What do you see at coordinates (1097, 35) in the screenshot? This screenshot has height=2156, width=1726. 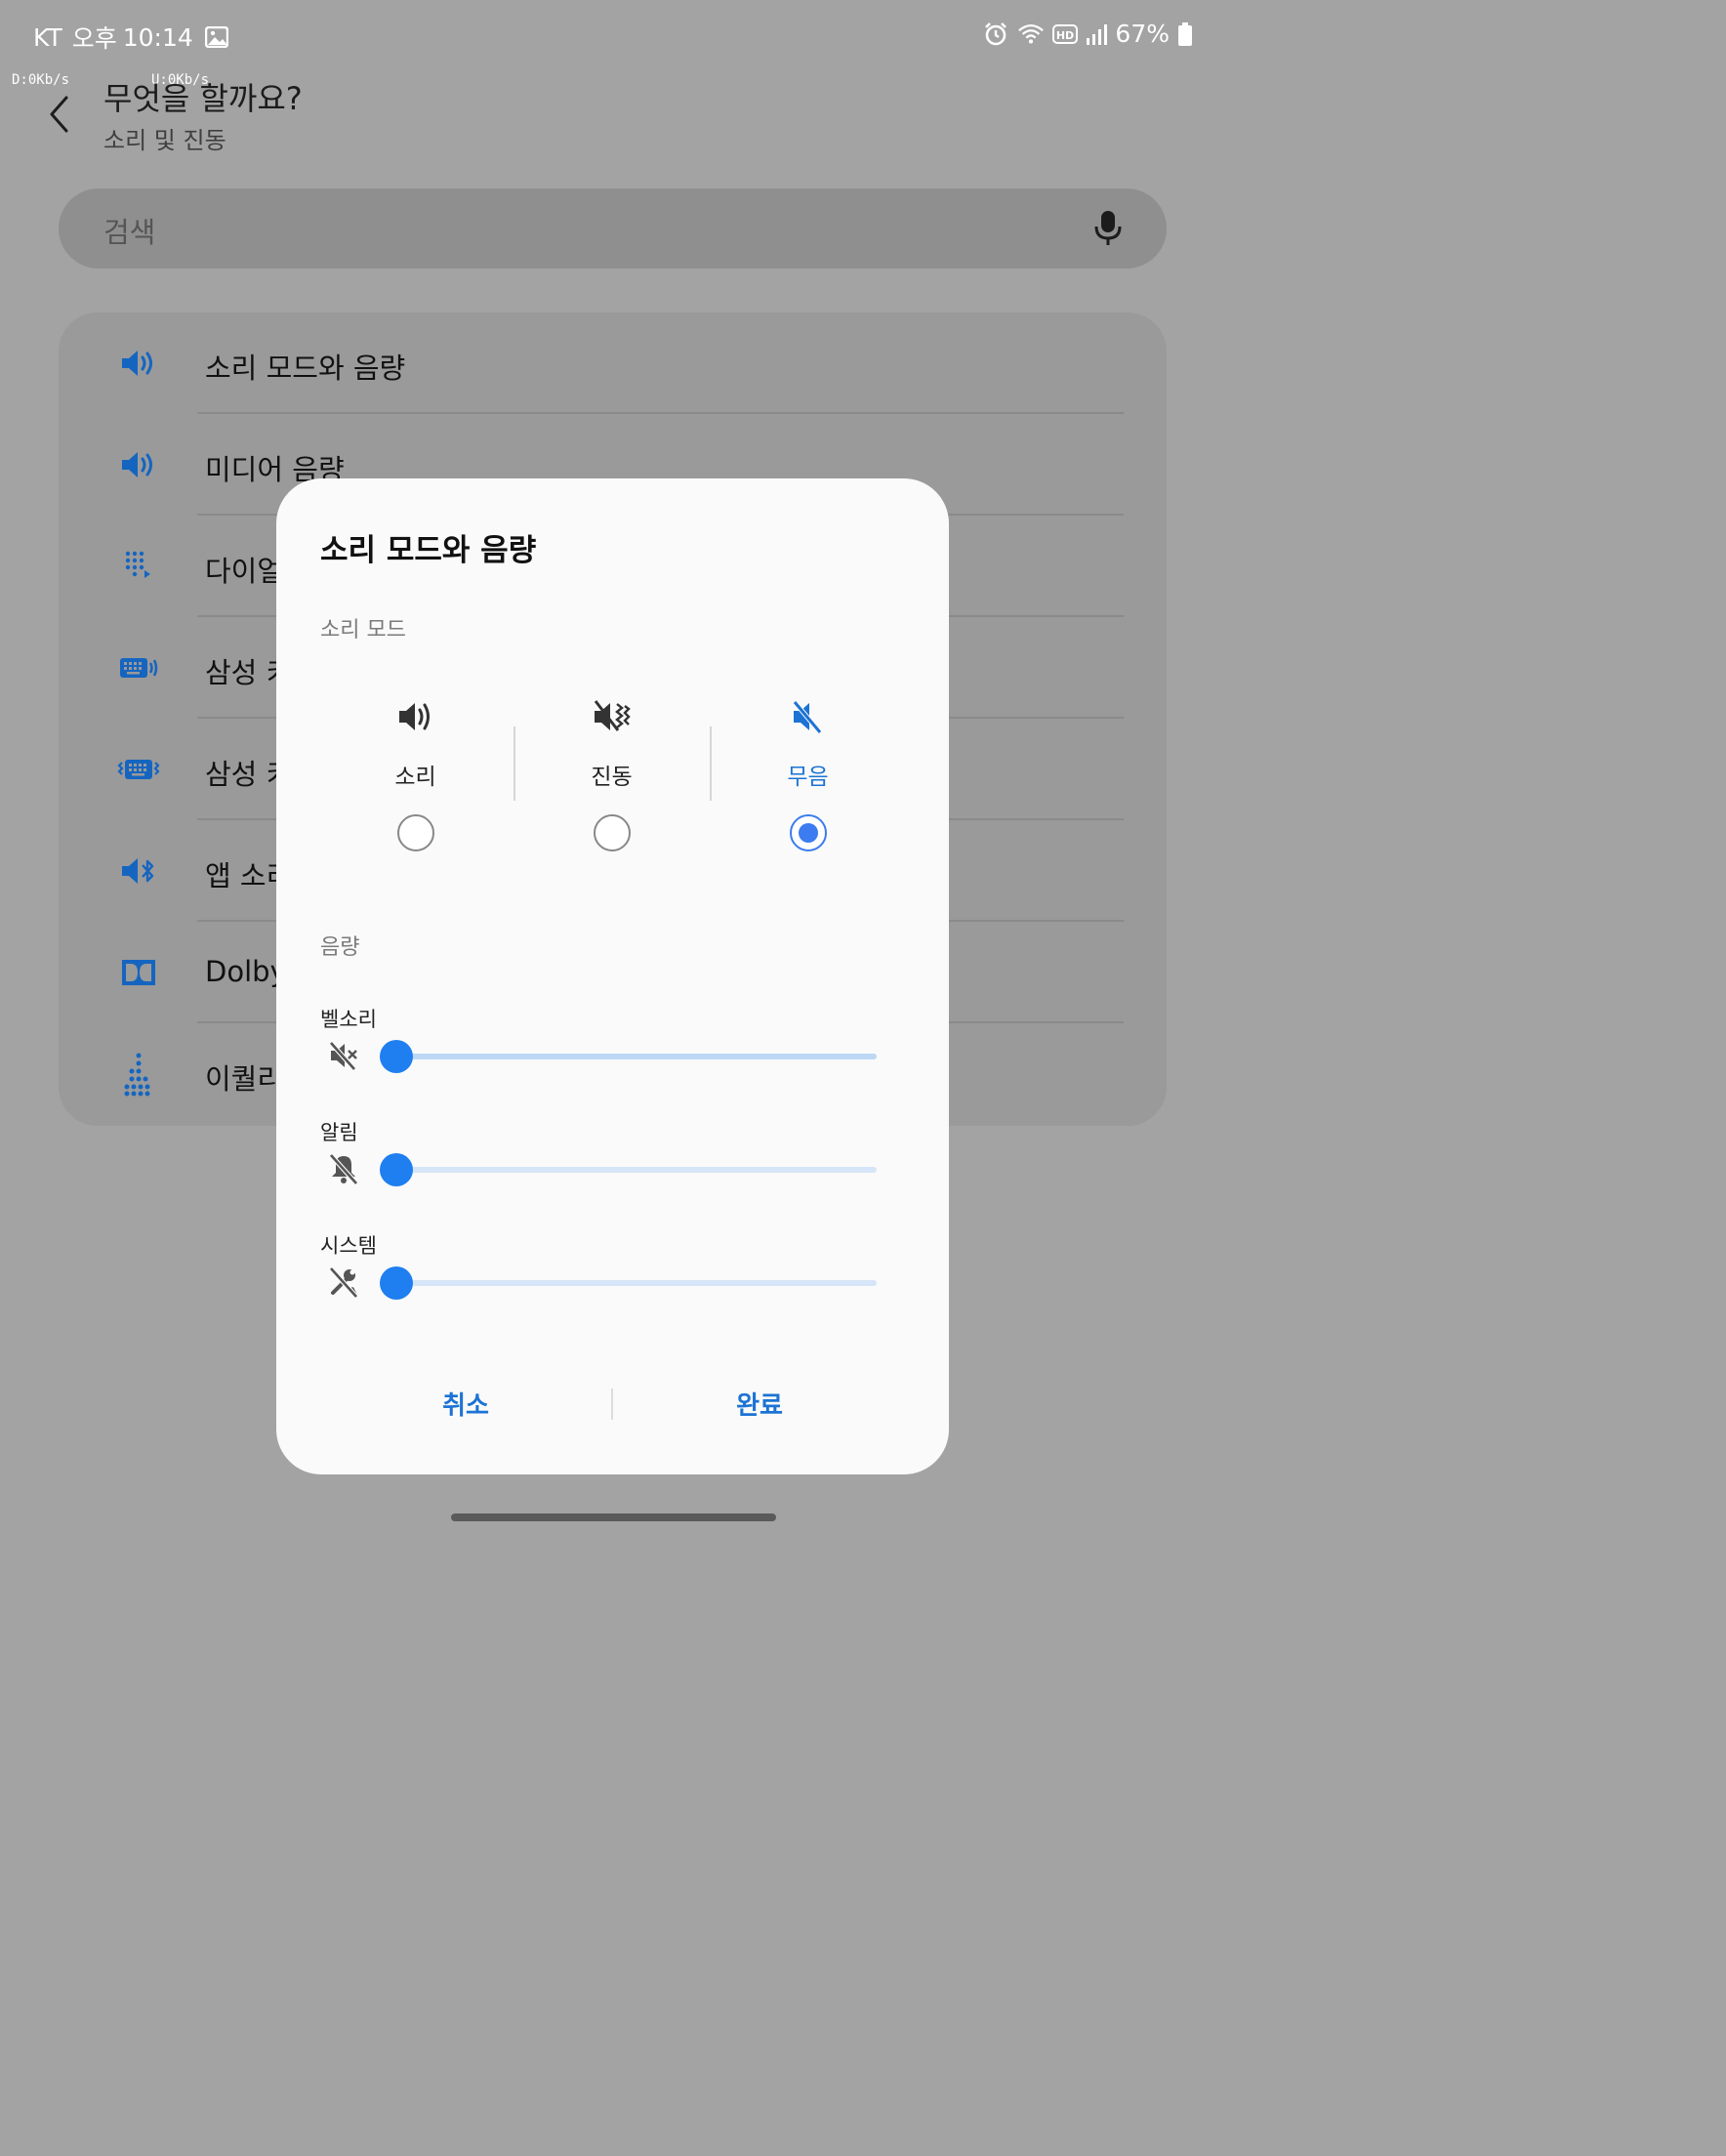 I see `signal-icon` at bounding box center [1097, 35].